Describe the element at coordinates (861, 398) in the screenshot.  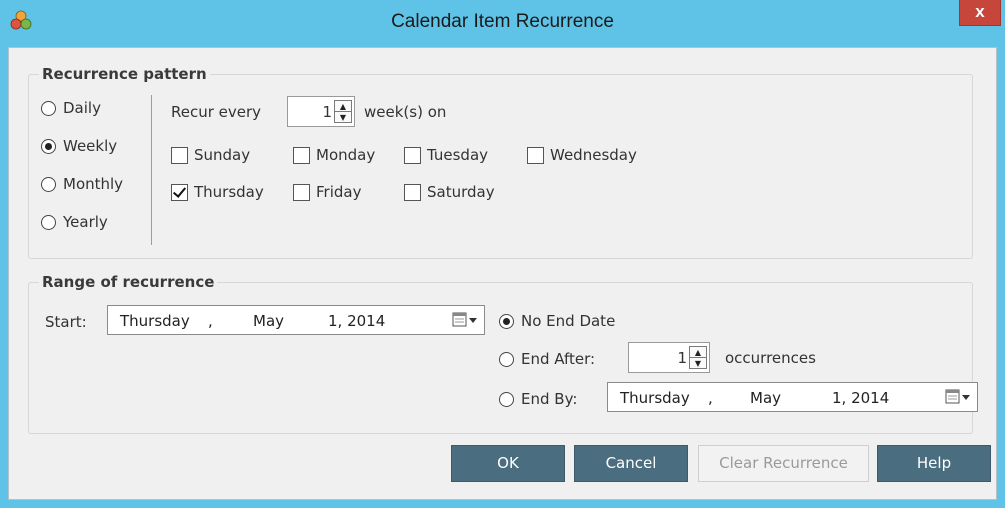
I see `end-by-day-year: 1, 2014` at that location.